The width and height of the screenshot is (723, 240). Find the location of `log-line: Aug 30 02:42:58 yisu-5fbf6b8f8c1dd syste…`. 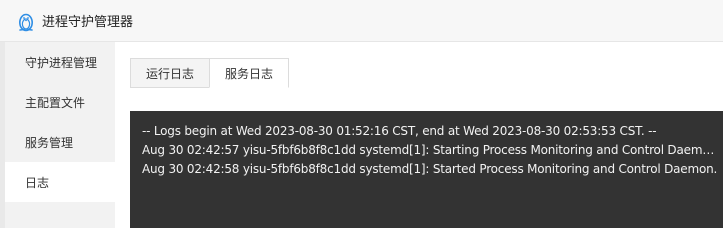

log-line: Aug 30 02:42:58 yisu-5fbf6b8f8c1dd syste… is located at coordinates (430, 169).